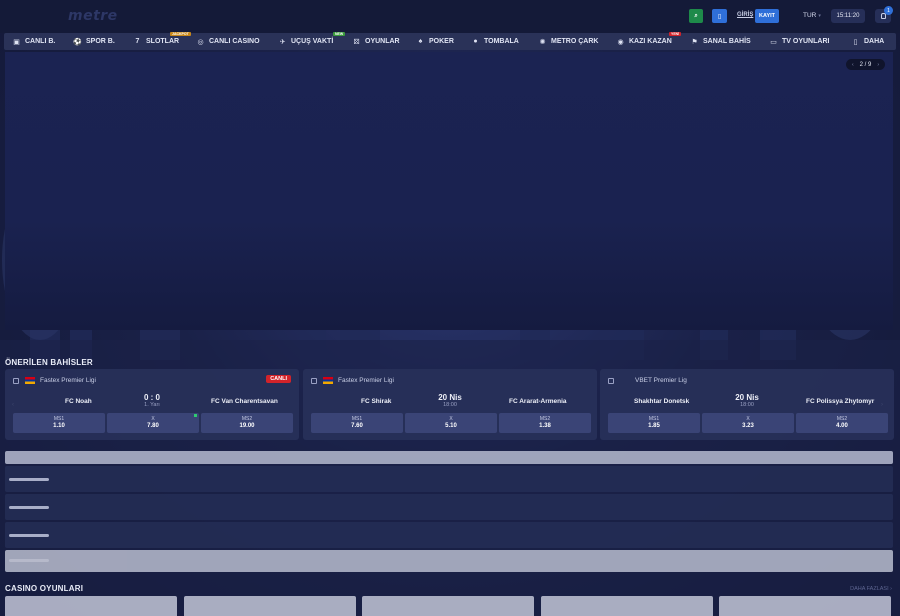 The image size is (900, 616). What do you see at coordinates (59, 426) in the screenshot?
I see `odd-value: 1.10` at bounding box center [59, 426].